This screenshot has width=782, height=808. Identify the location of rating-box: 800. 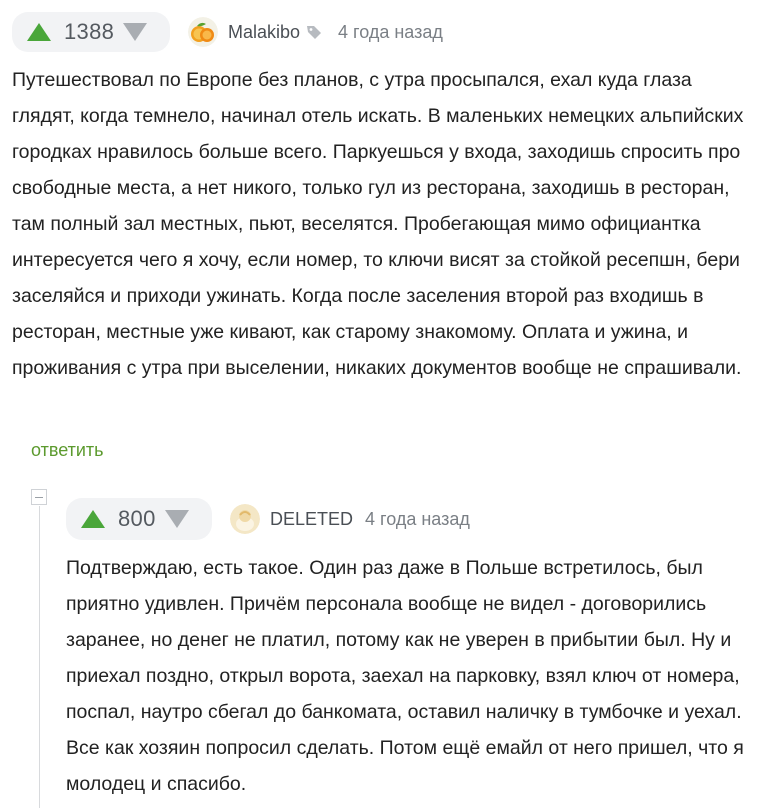
(139, 519).